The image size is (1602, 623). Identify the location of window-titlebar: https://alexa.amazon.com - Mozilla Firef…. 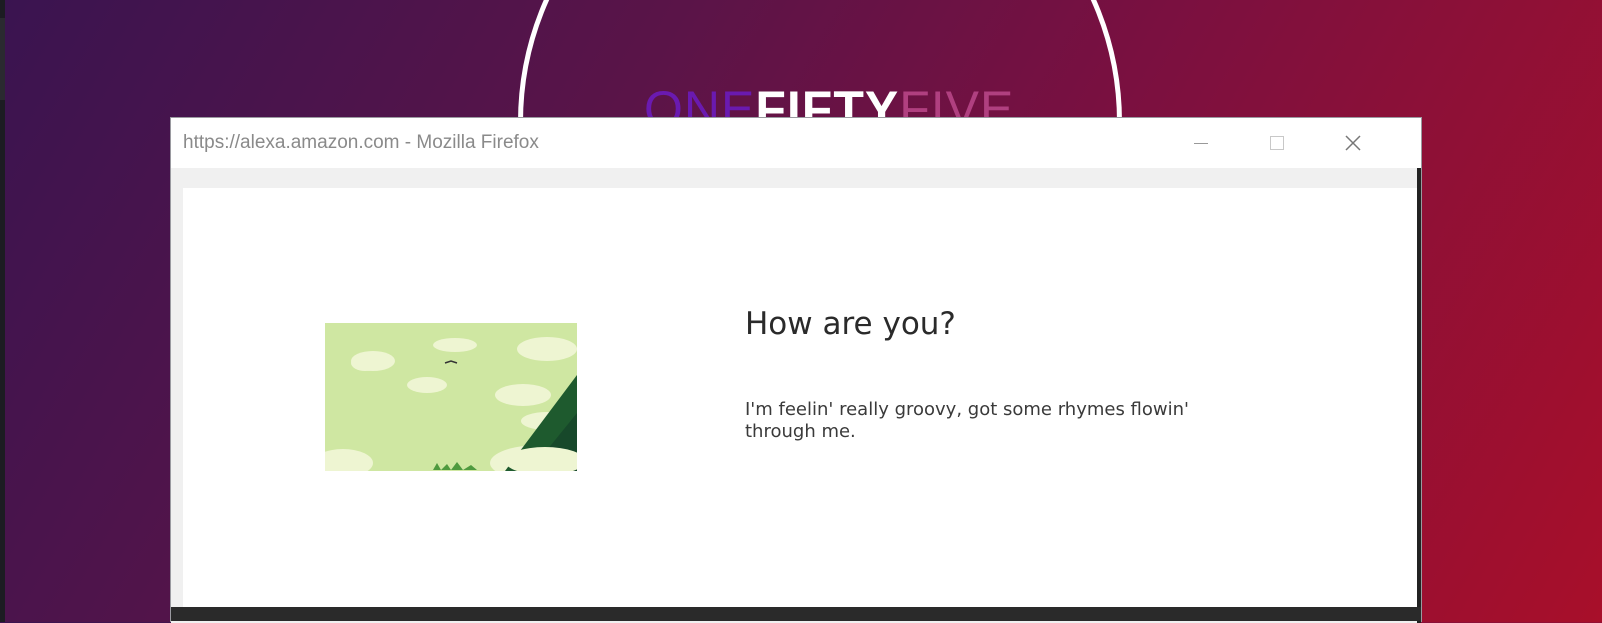
(796, 143).